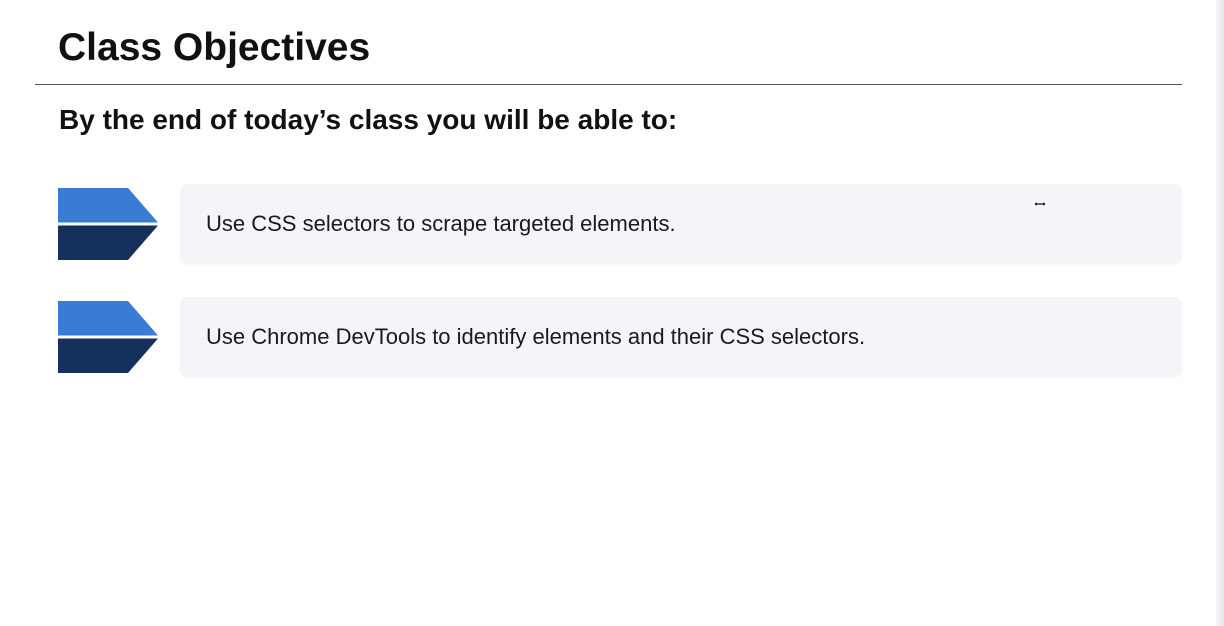  I want to click on slide-title: Class Objectives, so click(214, 47).